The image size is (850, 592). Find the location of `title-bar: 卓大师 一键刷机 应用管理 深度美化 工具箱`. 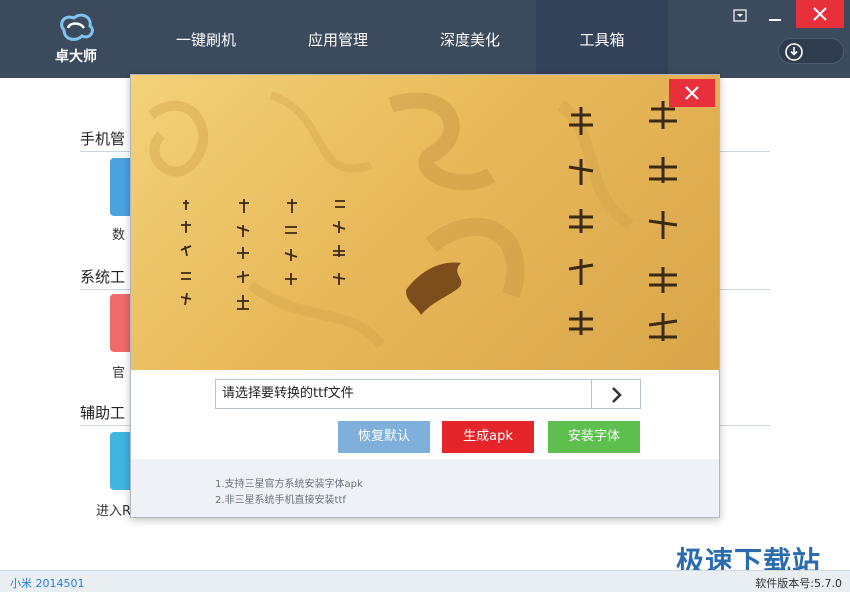

title-bar: 卓大师 一键刷机 应用管理 深度美化 工具箱 is located at coordinates (425, 39).